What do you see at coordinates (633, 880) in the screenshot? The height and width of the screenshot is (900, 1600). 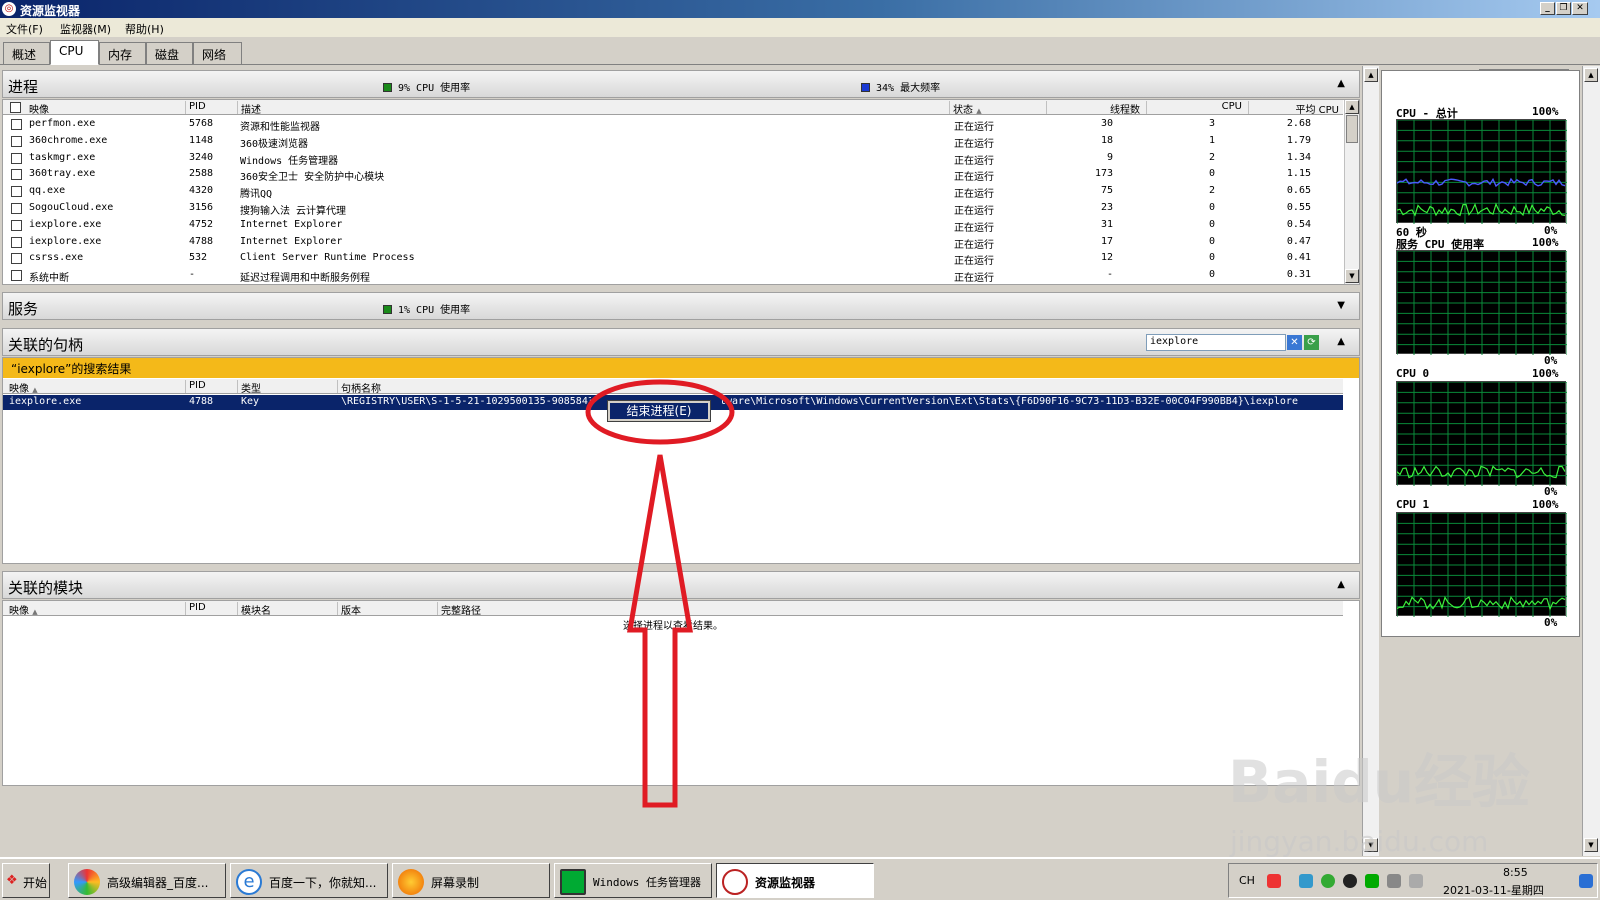 I see `taskbar-item-taskmgr: Windows 任务管理器` at bounding box center [633, 880].